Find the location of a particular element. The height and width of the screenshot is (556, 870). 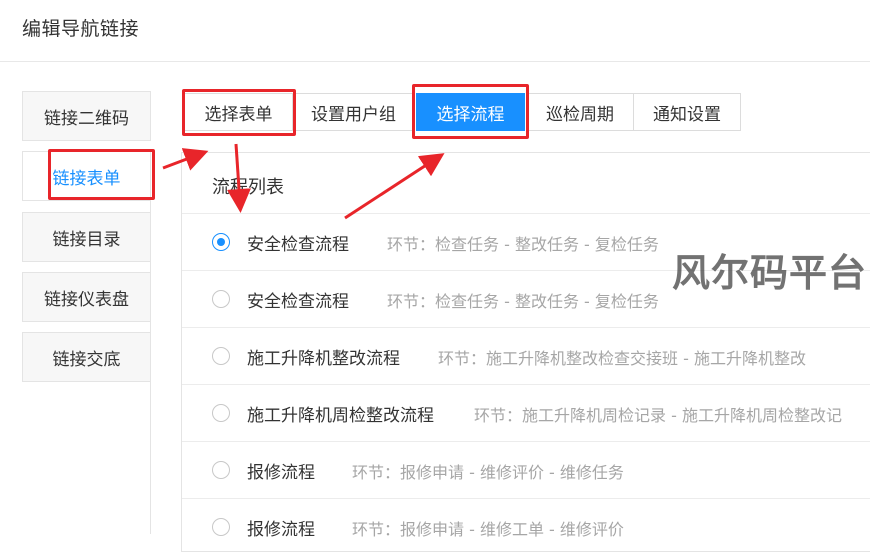

highlight-select-flow is located at coordinates (470, 111).